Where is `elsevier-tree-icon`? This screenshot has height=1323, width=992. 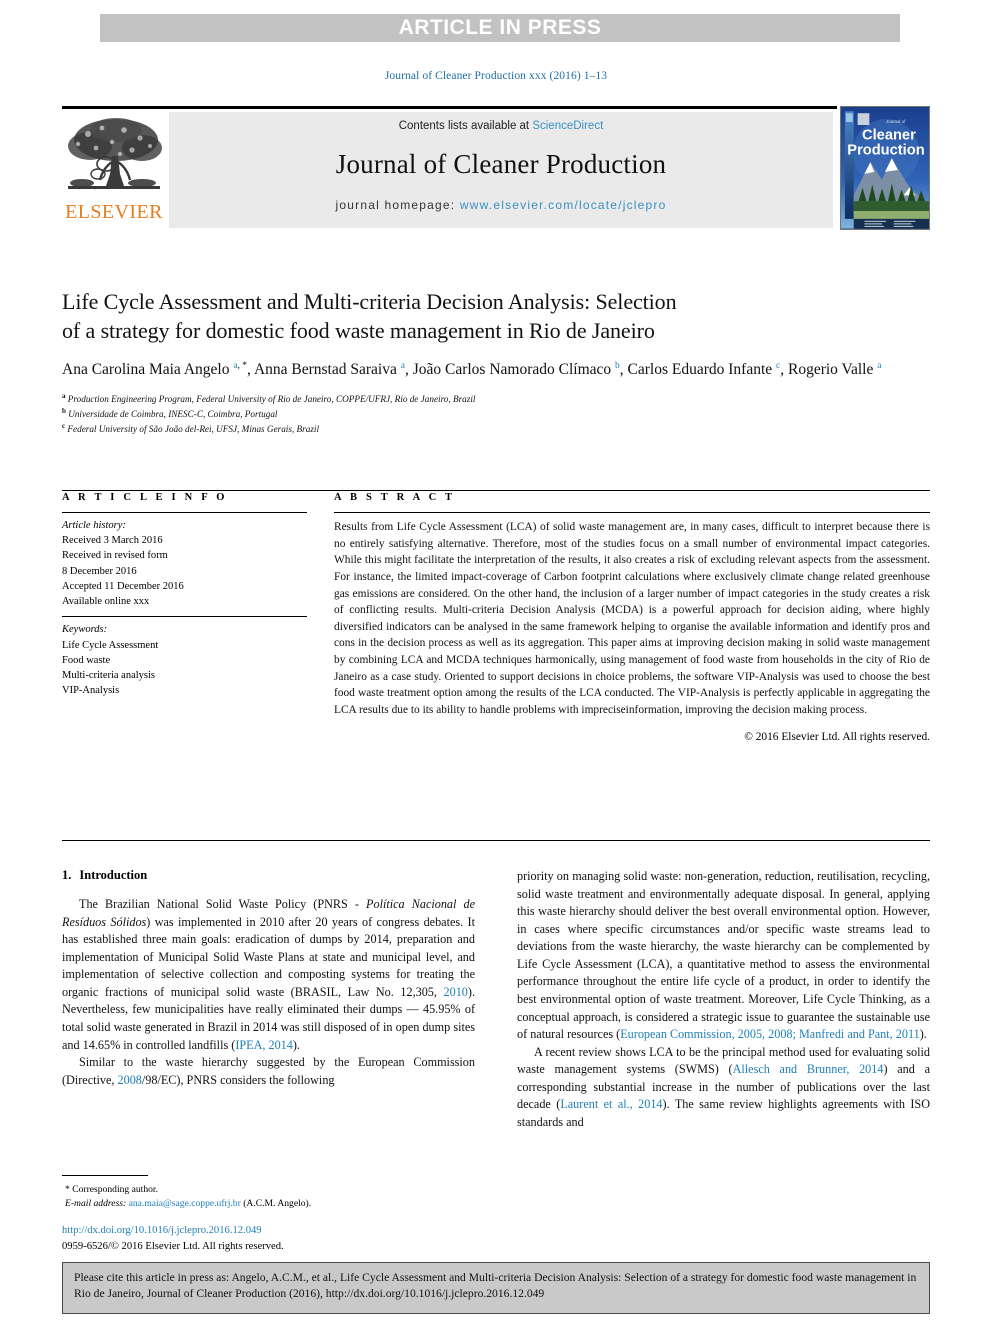 elsevier-tree-icon is located at coordinates (114, 158).